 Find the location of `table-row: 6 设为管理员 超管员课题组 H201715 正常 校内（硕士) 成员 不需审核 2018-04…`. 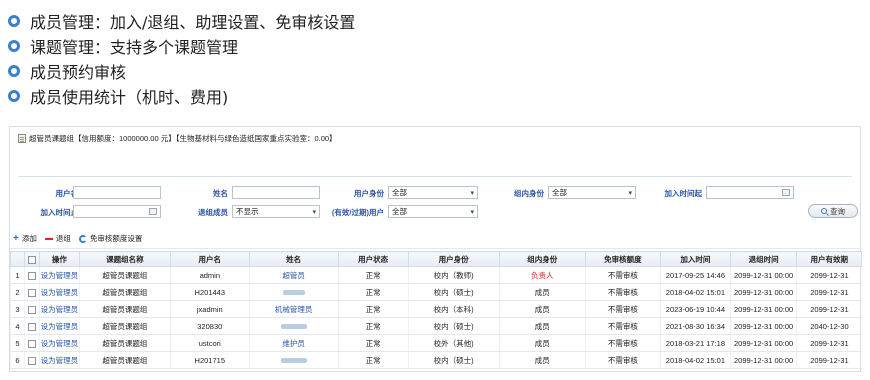

table-row: 6 设为管理员 超管员课题组 H201715 正常 校内（硕士) 成员 不需审核 2018-04… is located at coordinates (436, 360).